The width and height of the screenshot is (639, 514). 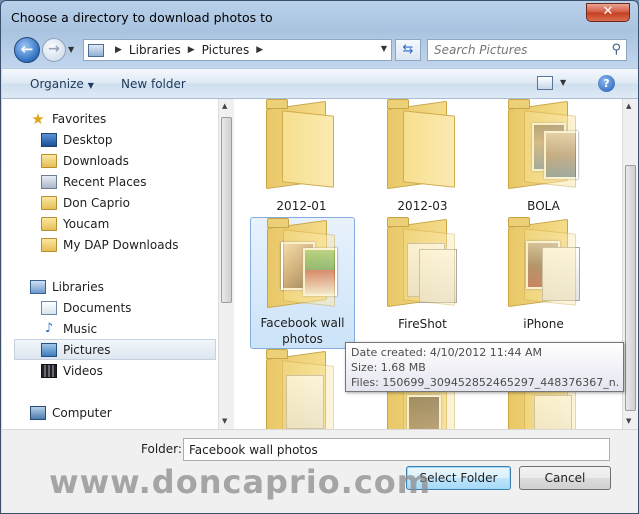 I want to click on nav-item-label: Desktop, so click(x=88, y=139).